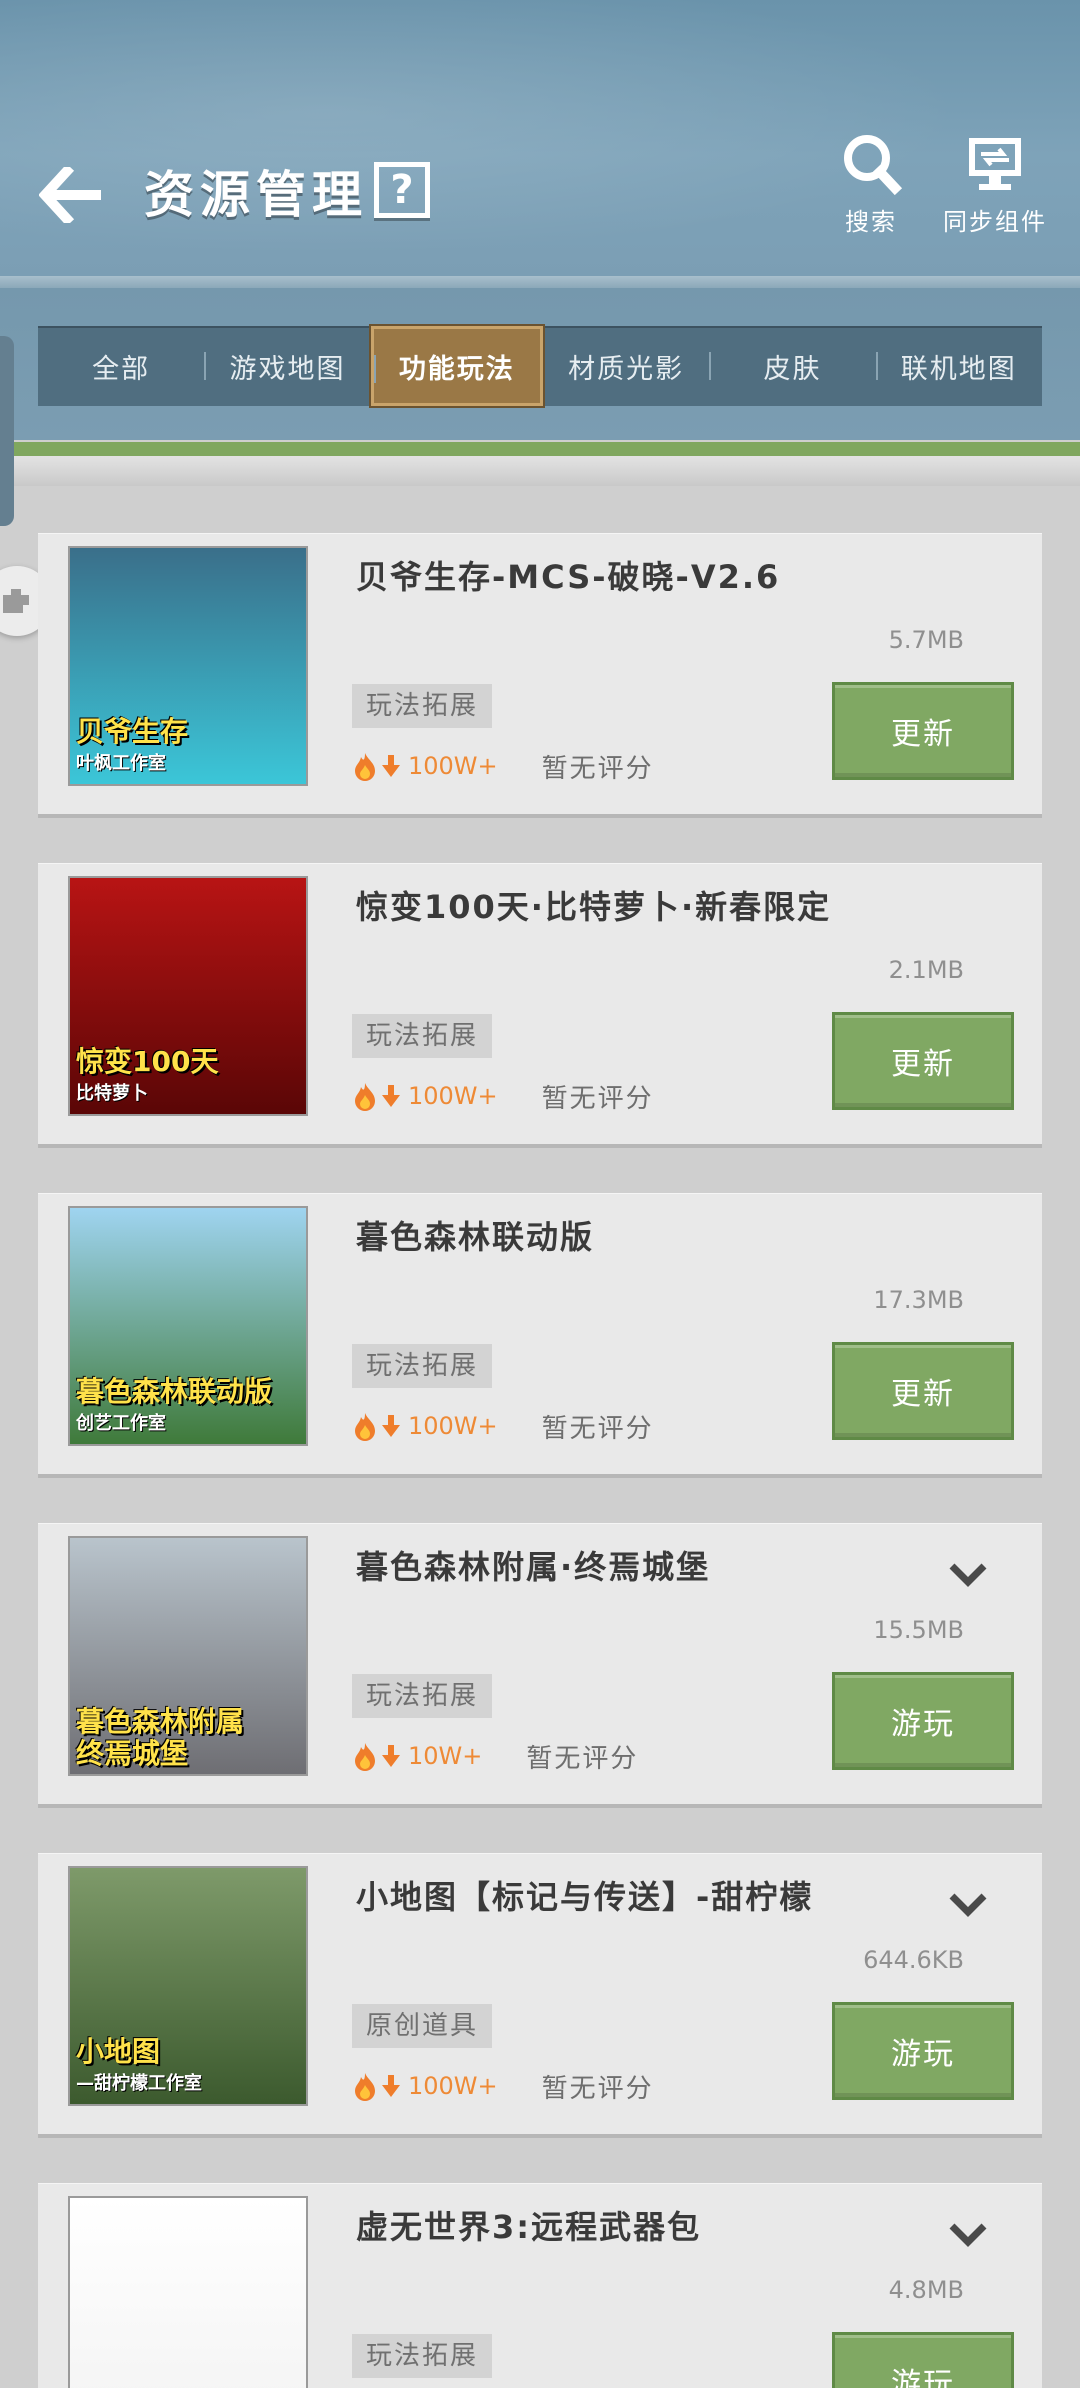 Image resolution: width=1080 pixels, height=2388 pixels. Describe the element at coordinates (918, 1300) in the screenshot. I see `resource-size: 17.3MB` at that location.